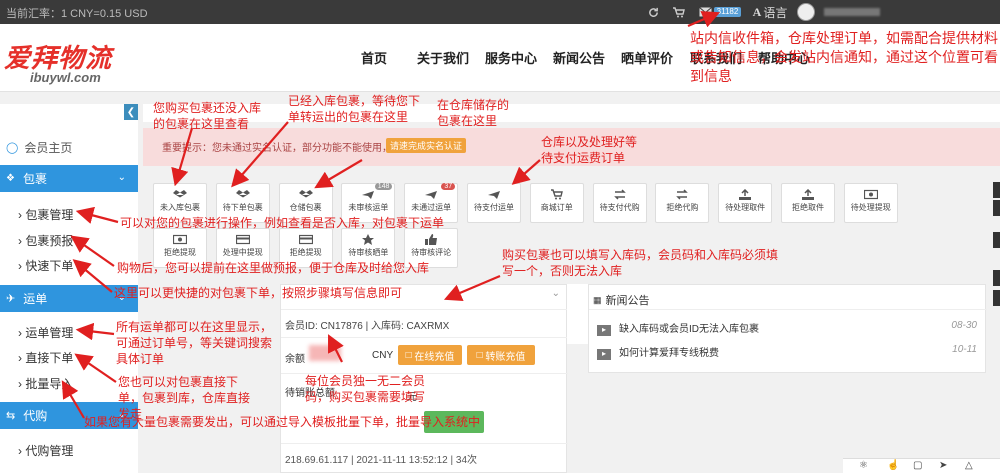 This screenshot has width=1000, height=473. What do you see at coordinates (770, 12) in the screenshot?
I see `language-button: A 语言` at bounding box center [770, 12].